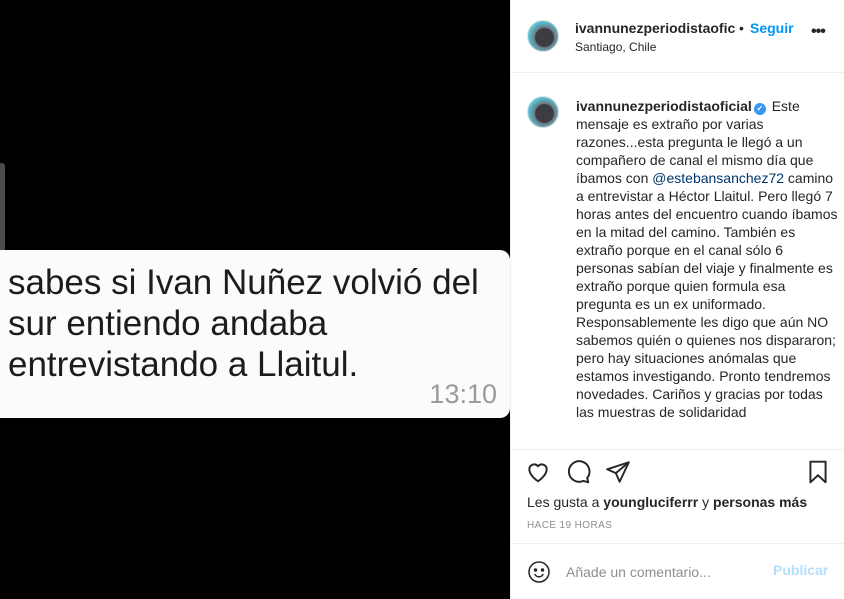 The width and height of the screenshot is (844, 599). I want to click on location-link: Santiago, Chile, so click(615, 47).